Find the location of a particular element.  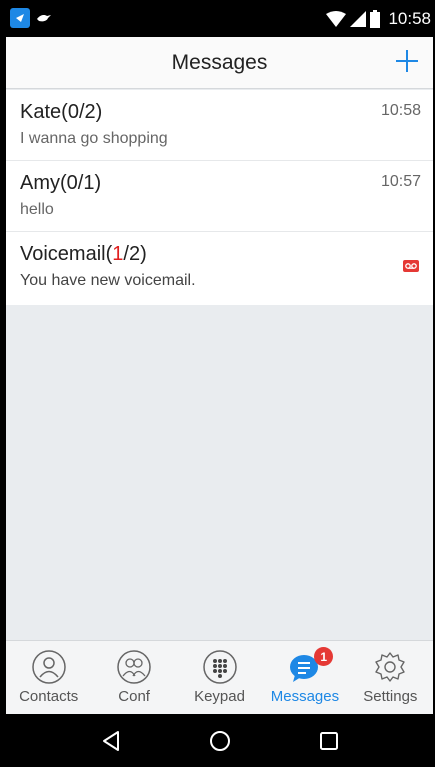

tab-messages: 1 Messages is located at coordinates (304, 677).